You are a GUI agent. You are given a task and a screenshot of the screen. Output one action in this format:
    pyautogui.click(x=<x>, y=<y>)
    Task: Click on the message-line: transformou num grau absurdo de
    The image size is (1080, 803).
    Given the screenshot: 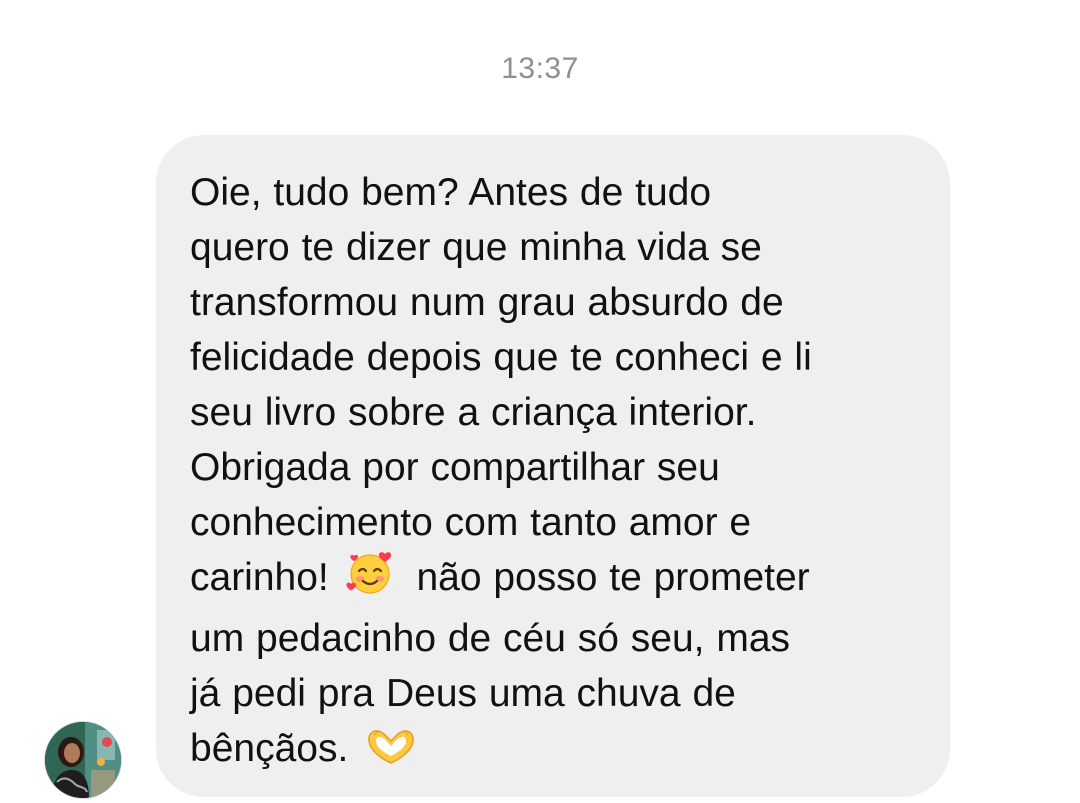 What is the action you would take?
    pyautogui.click(x=487, y=302)
    